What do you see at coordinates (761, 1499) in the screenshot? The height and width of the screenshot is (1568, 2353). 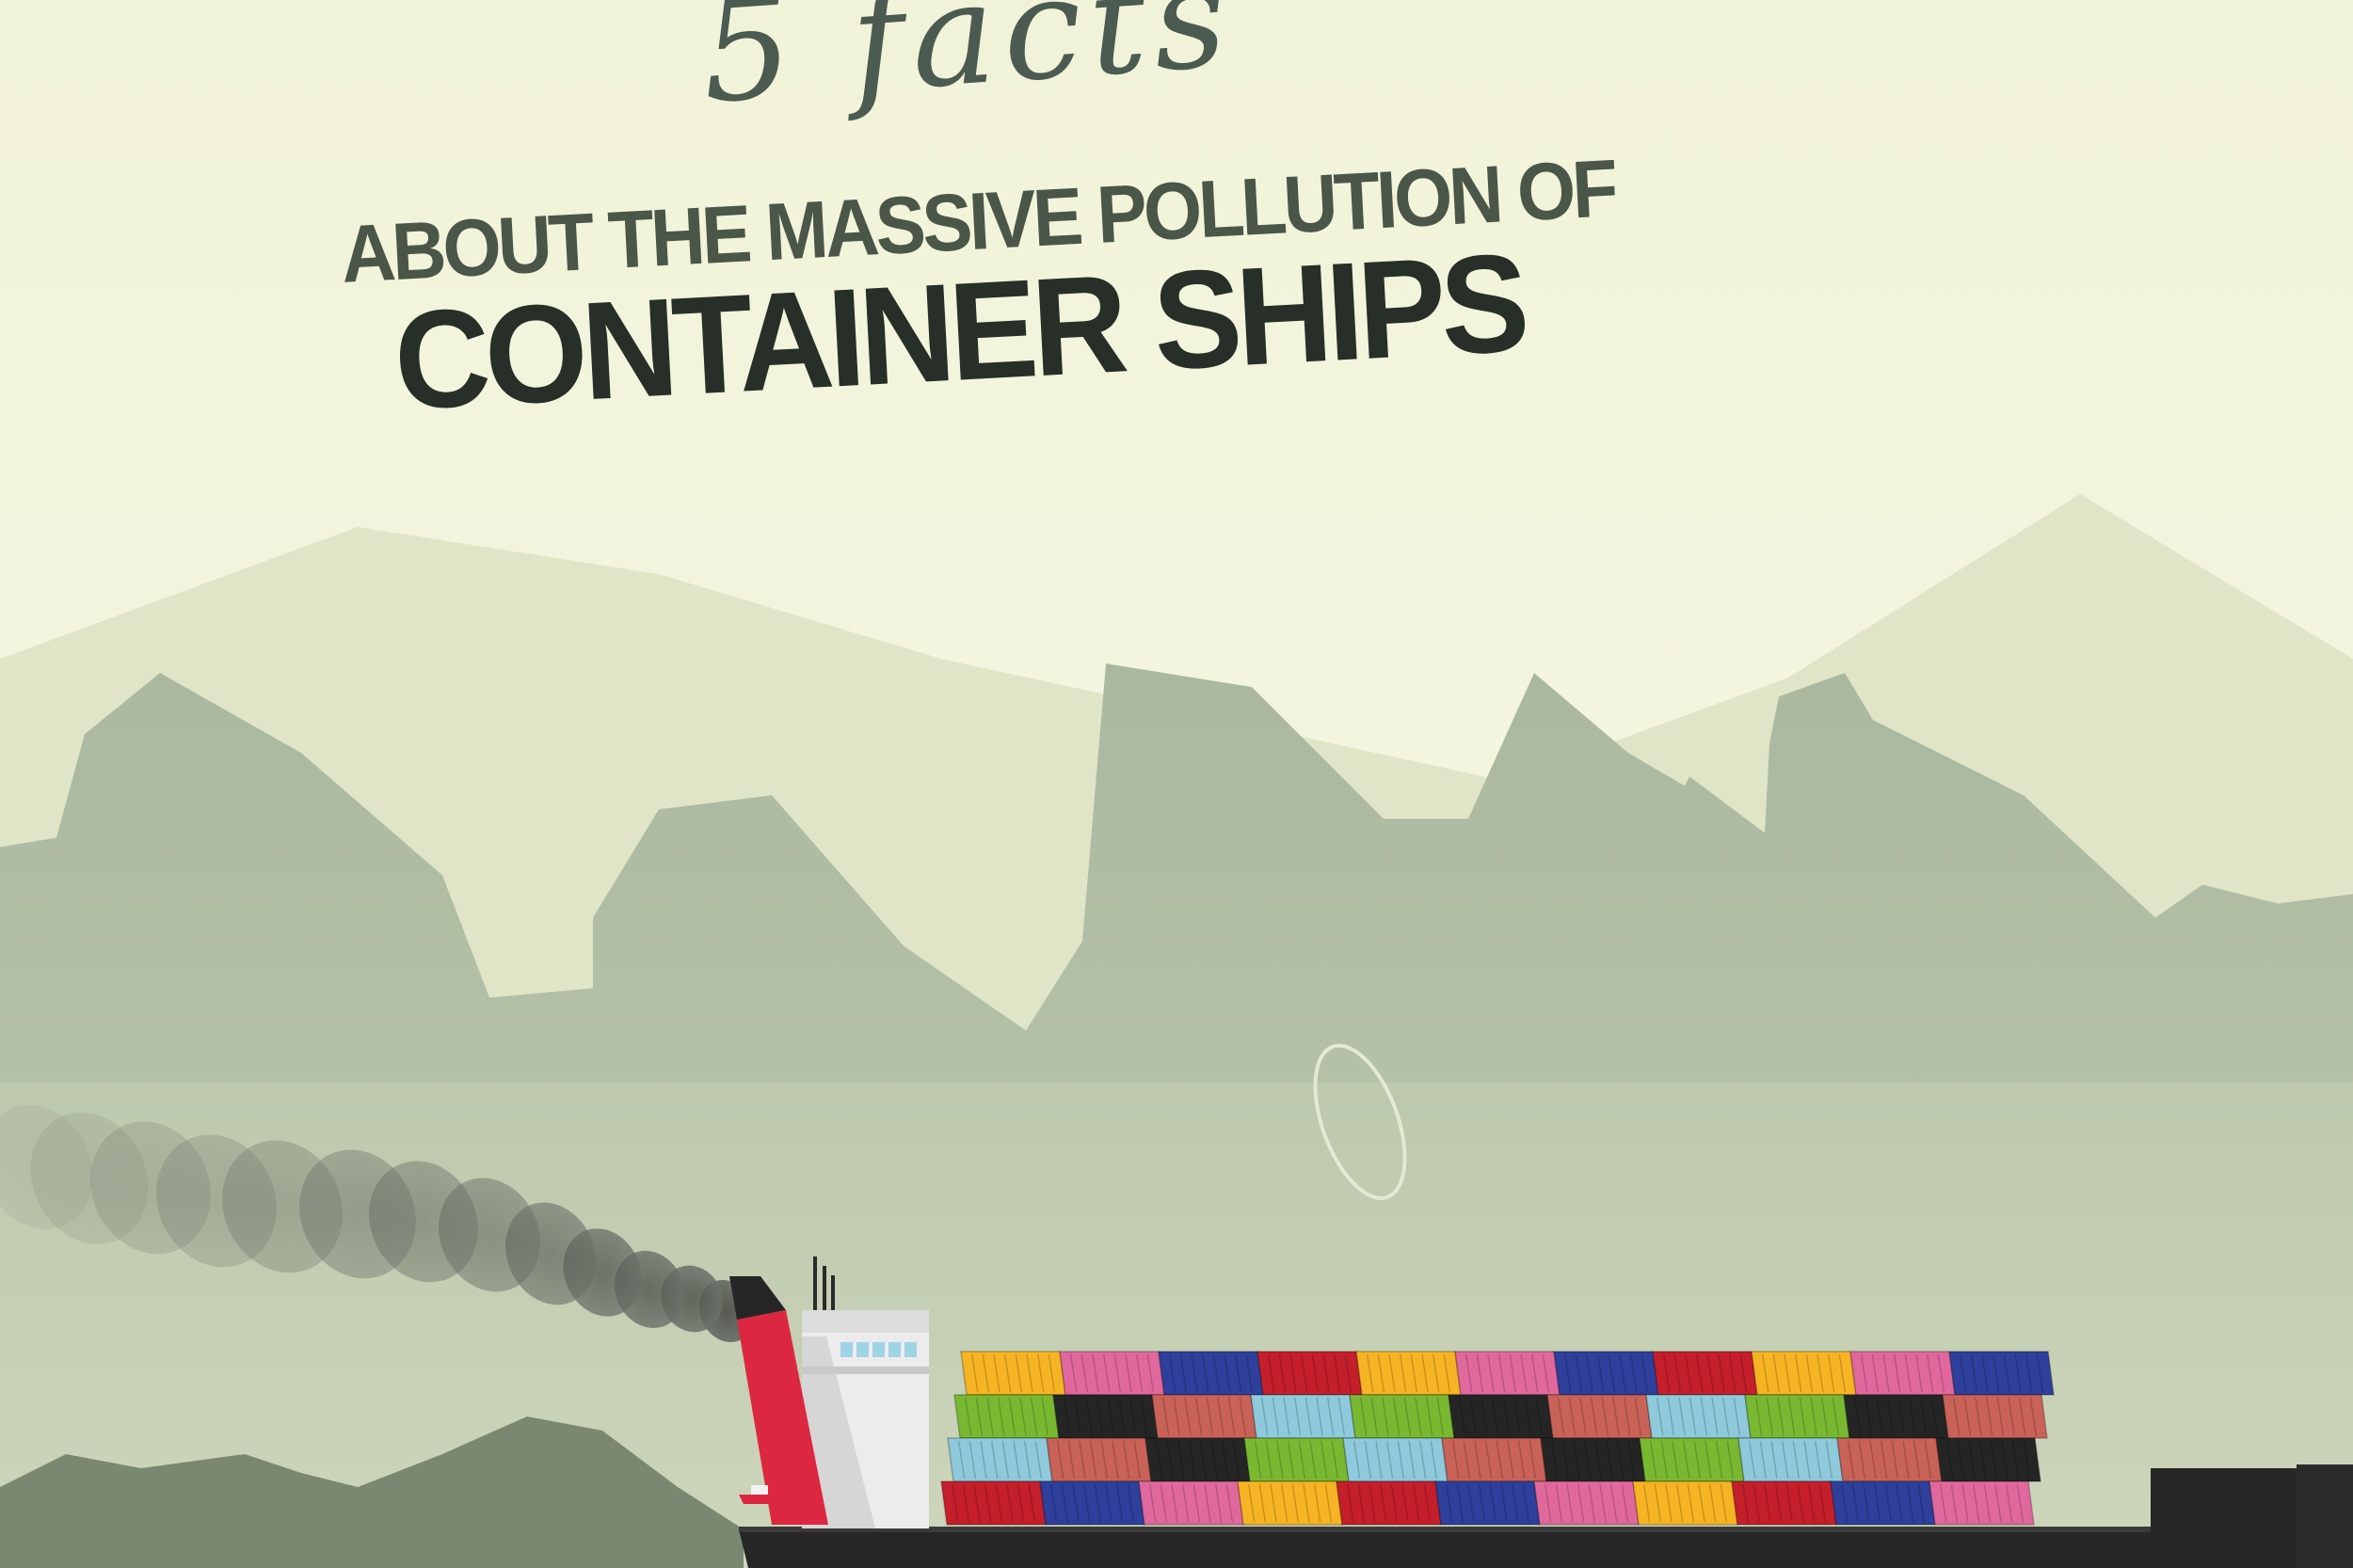 I see `lifeboat` at bounding box center [761, 1499].